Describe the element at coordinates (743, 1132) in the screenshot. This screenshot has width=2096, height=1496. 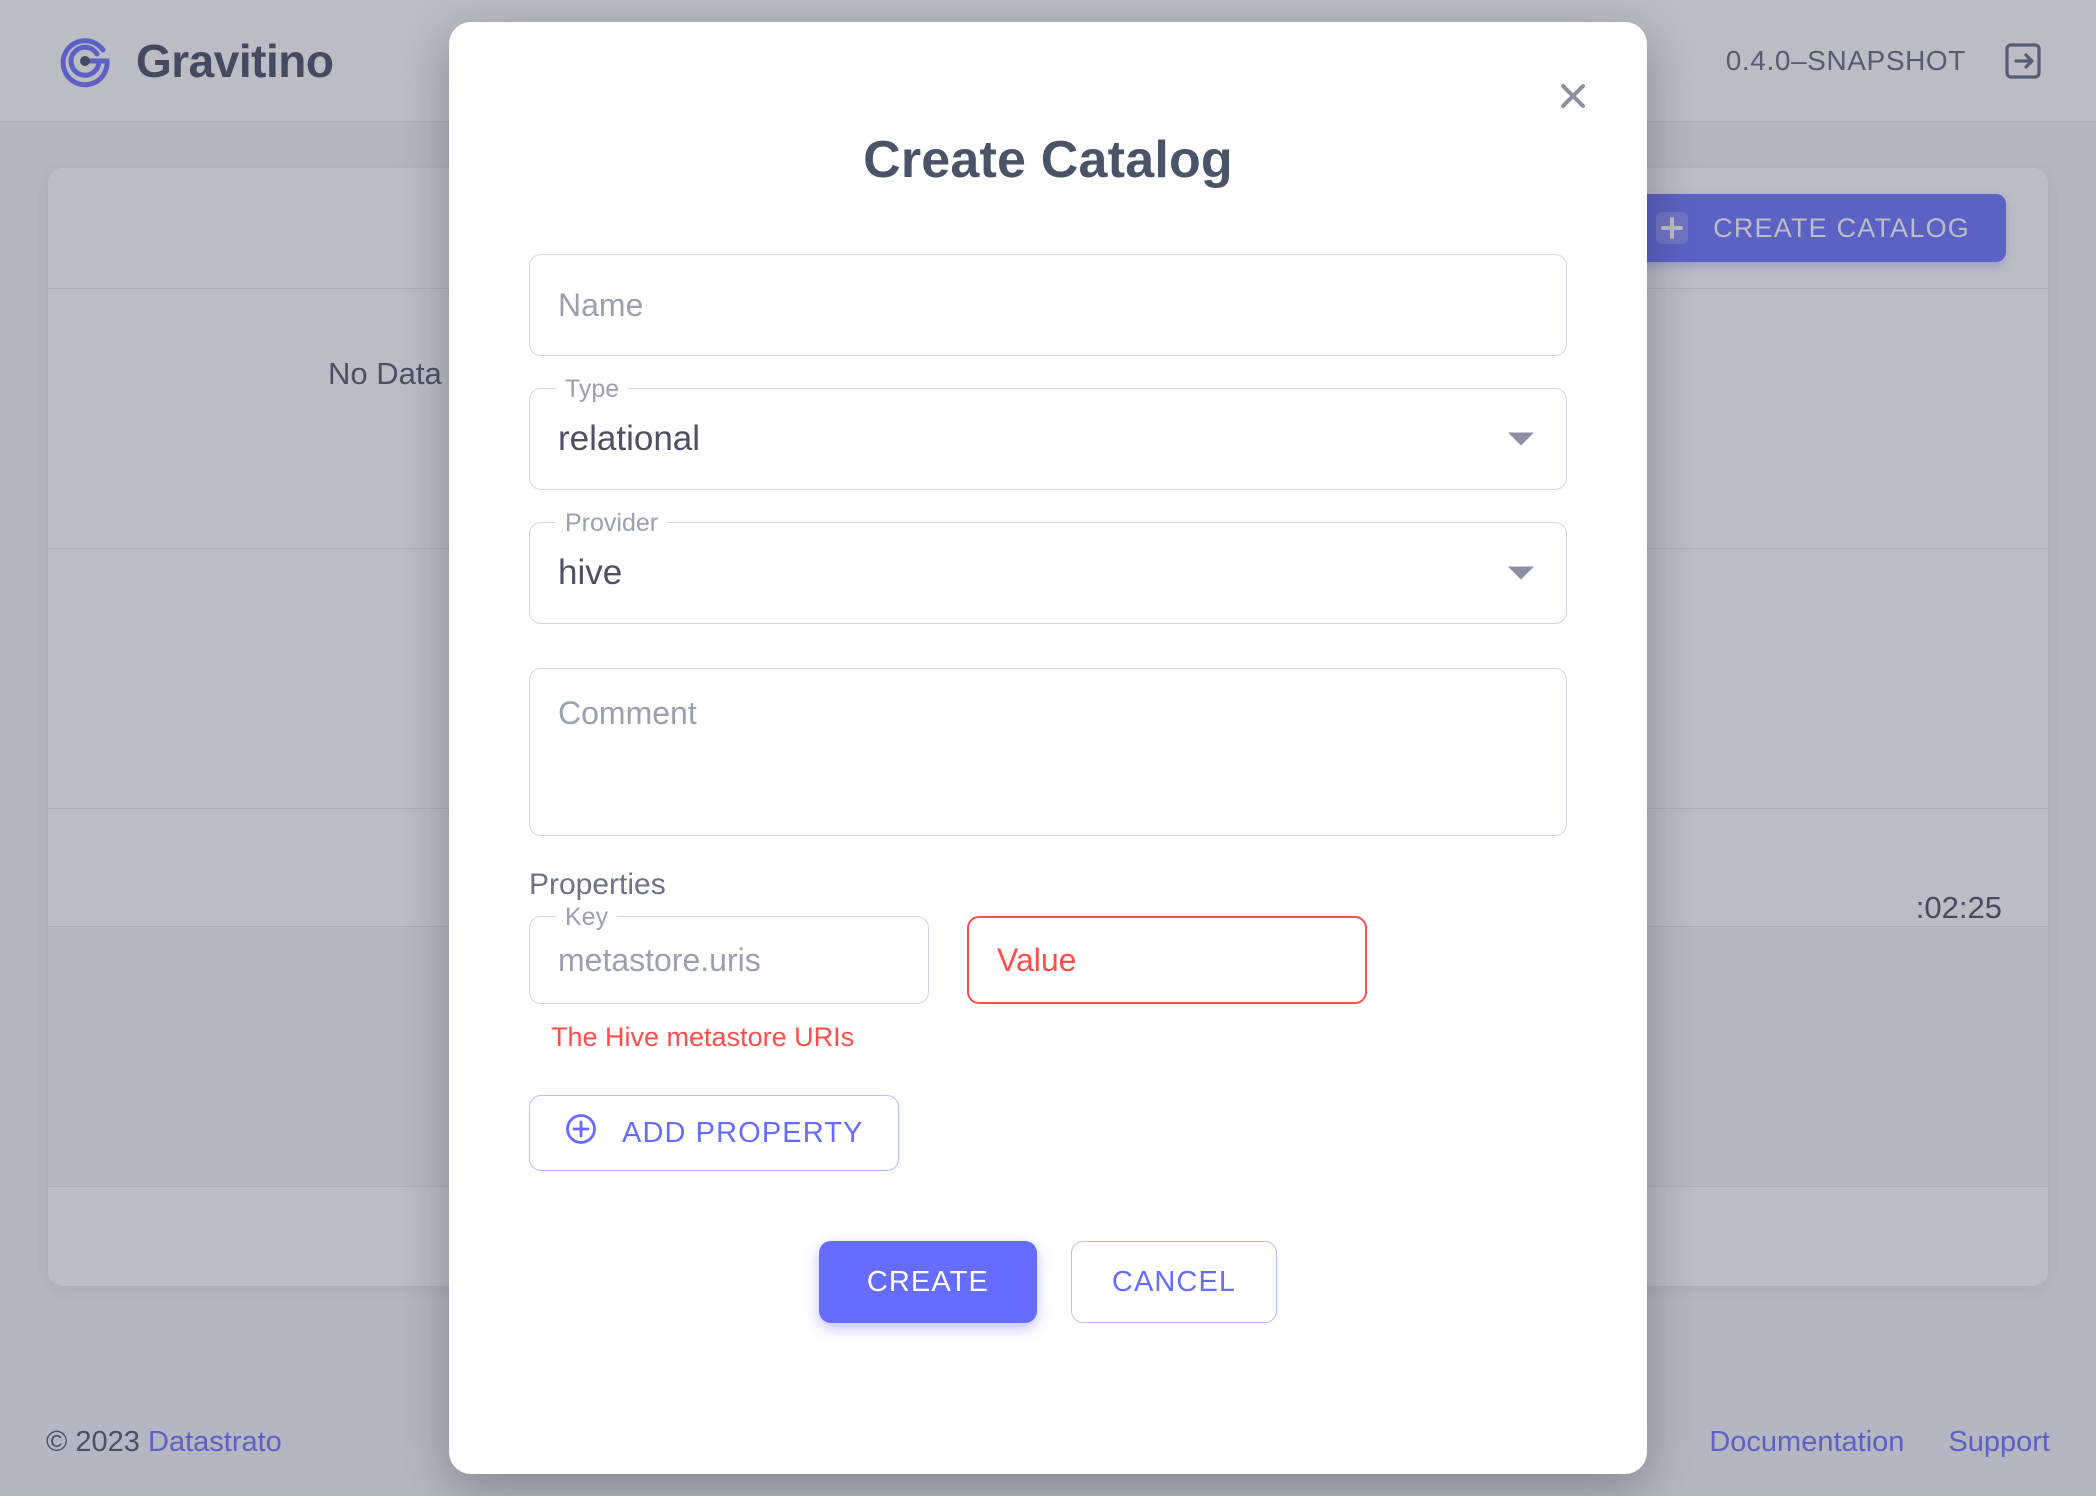
I see `add-property-button-label: ADD PROPERTY` at that location.